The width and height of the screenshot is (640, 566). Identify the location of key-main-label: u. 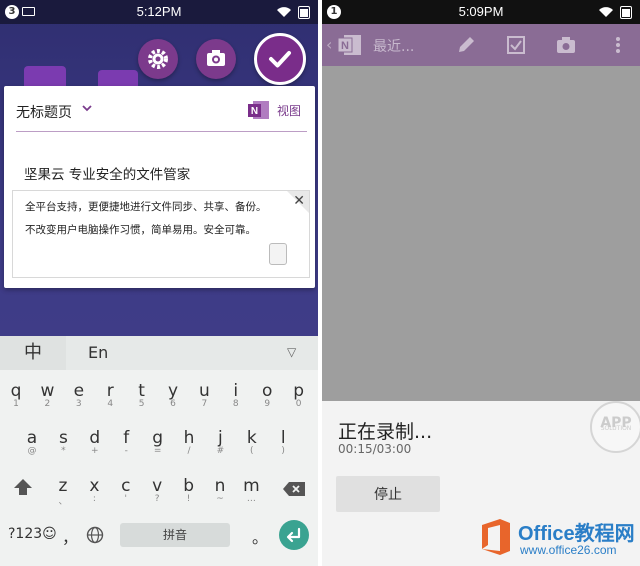
(204, 391).